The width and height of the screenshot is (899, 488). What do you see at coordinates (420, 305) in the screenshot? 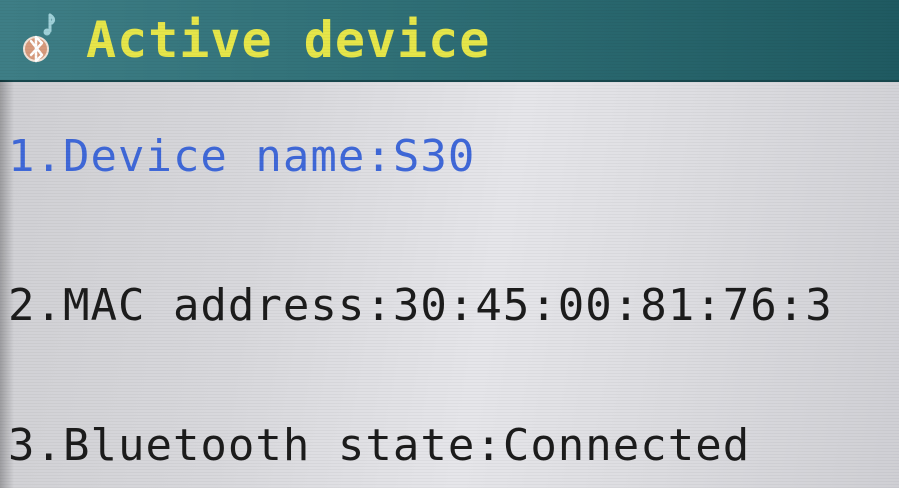
I see `menu-item-mac-address: 2.MAC address:30:45:00:81:76:3` at bounding box center [420, 305].